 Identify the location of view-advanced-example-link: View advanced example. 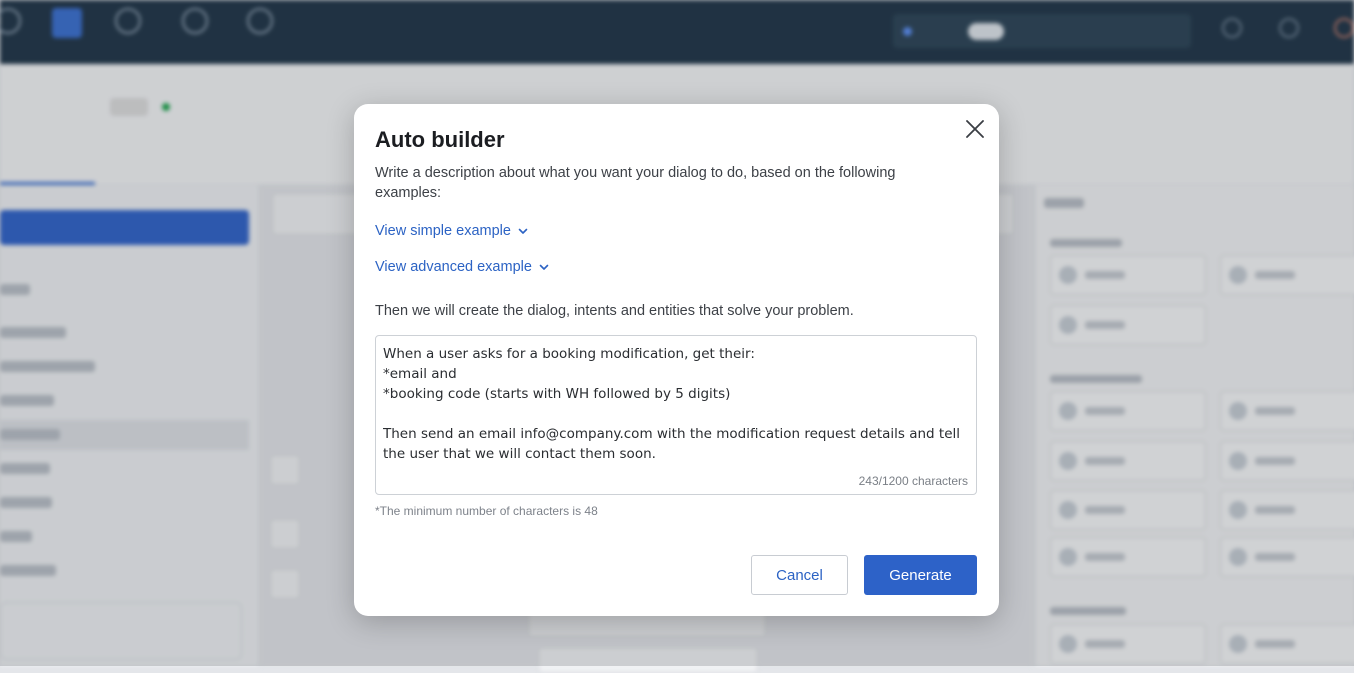
(462, 267).